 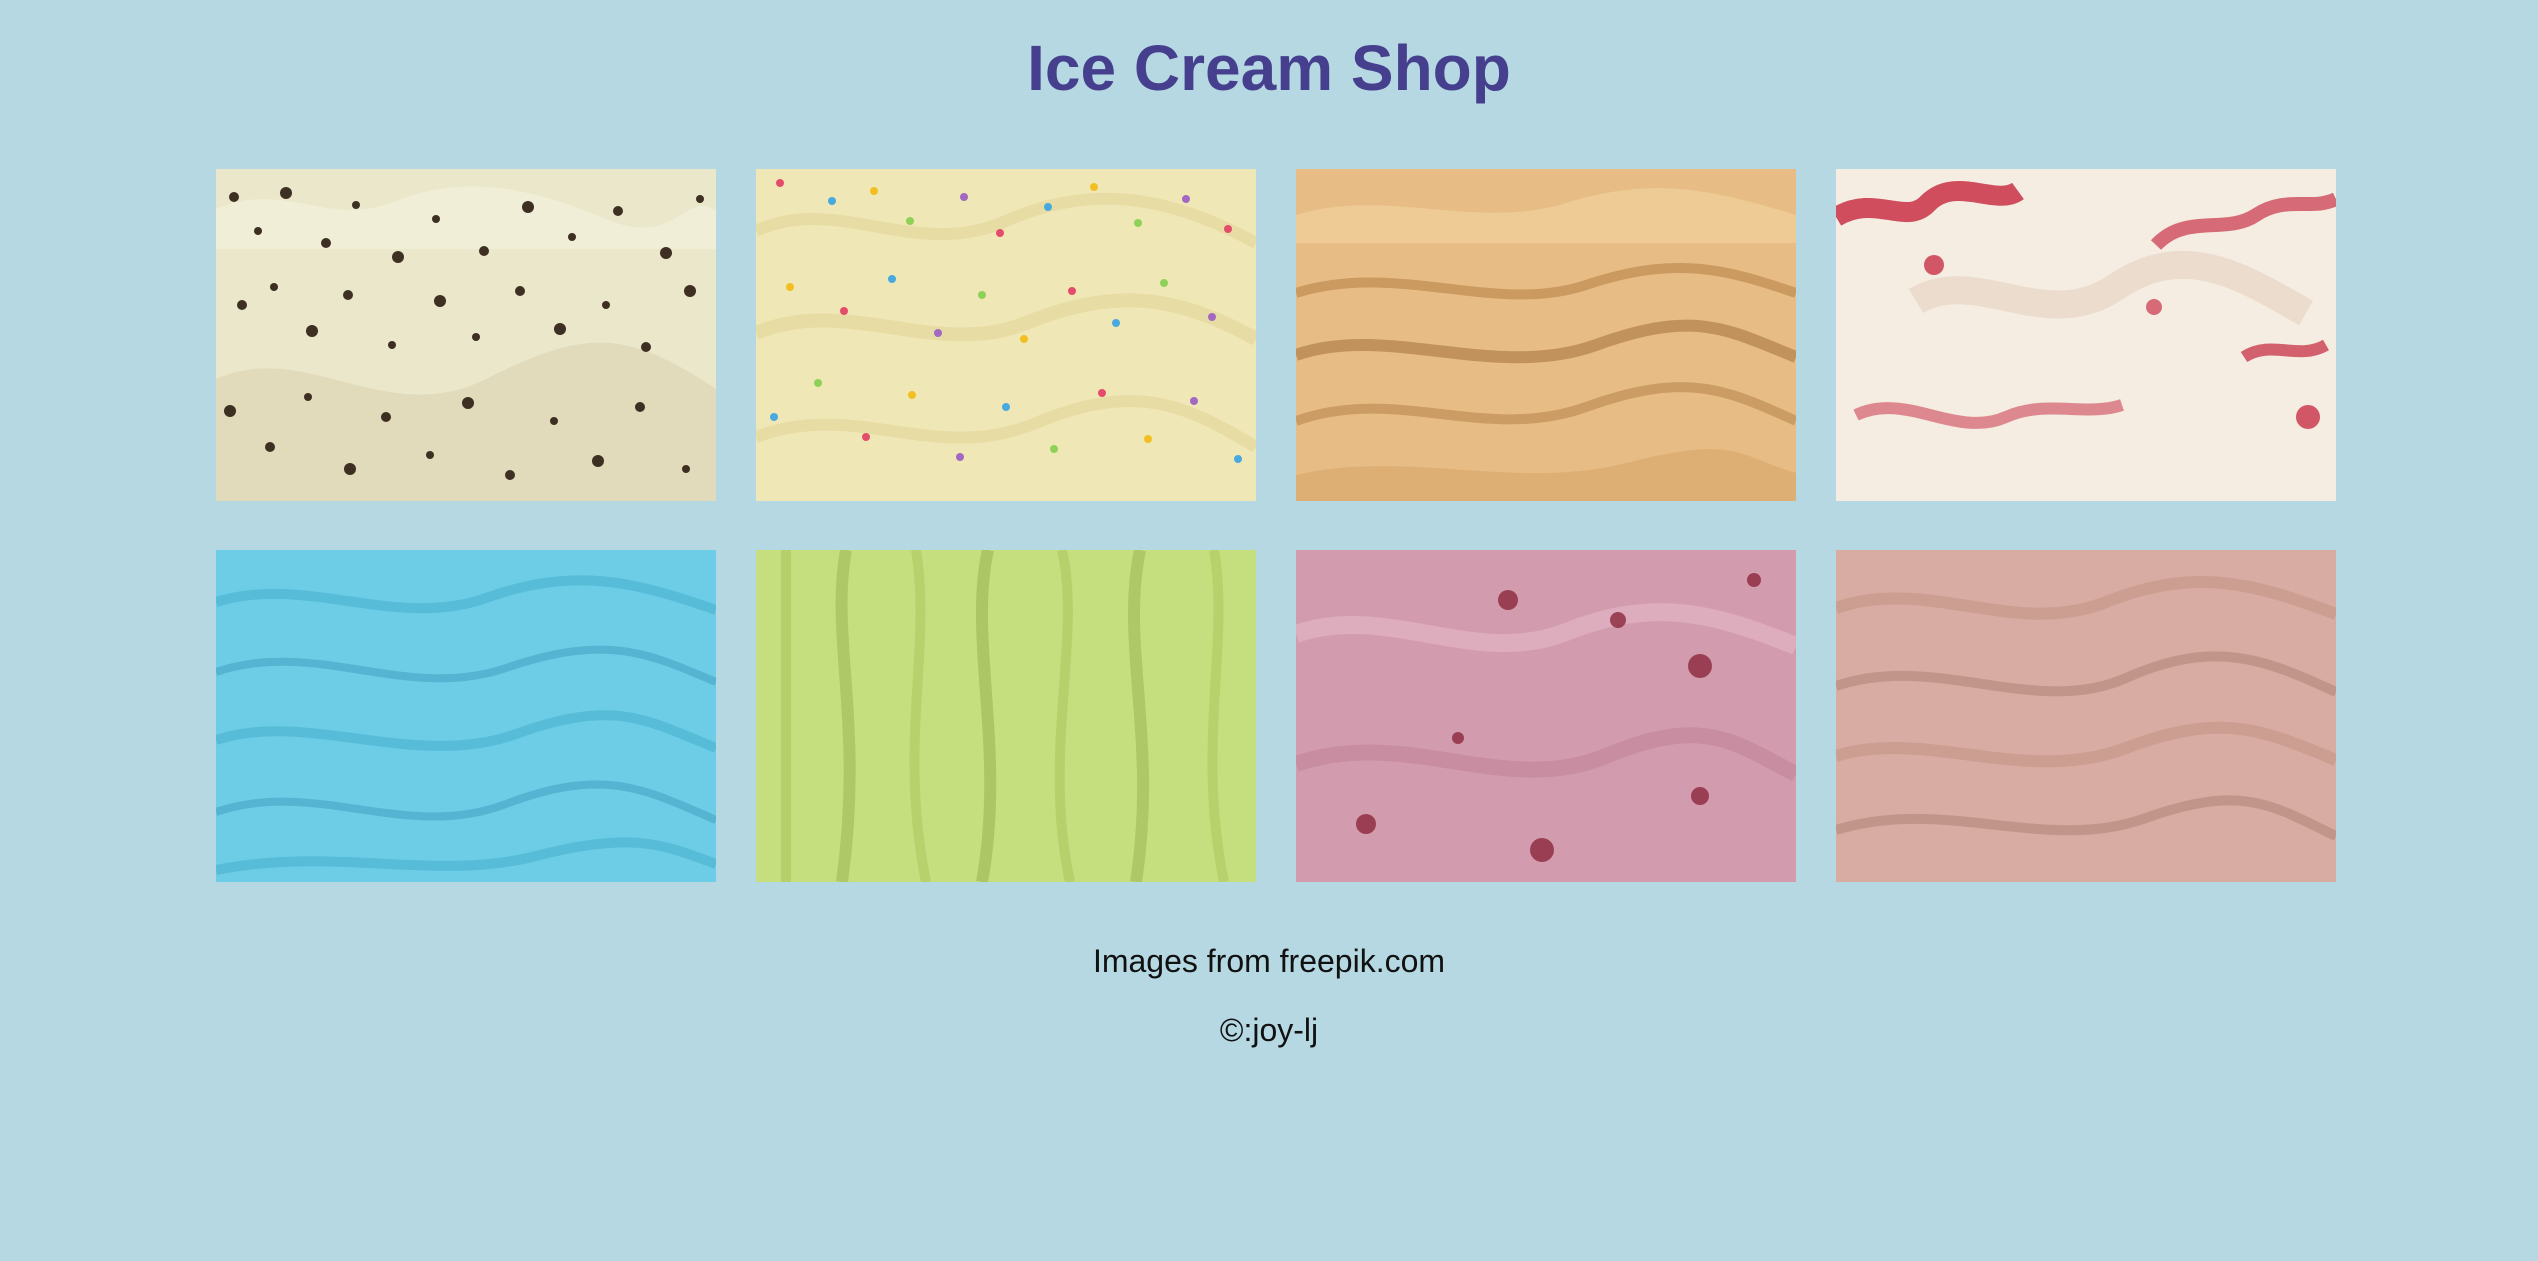 I want to click on gallery-image-chocolate-milk, so click(x=2086, y=716).